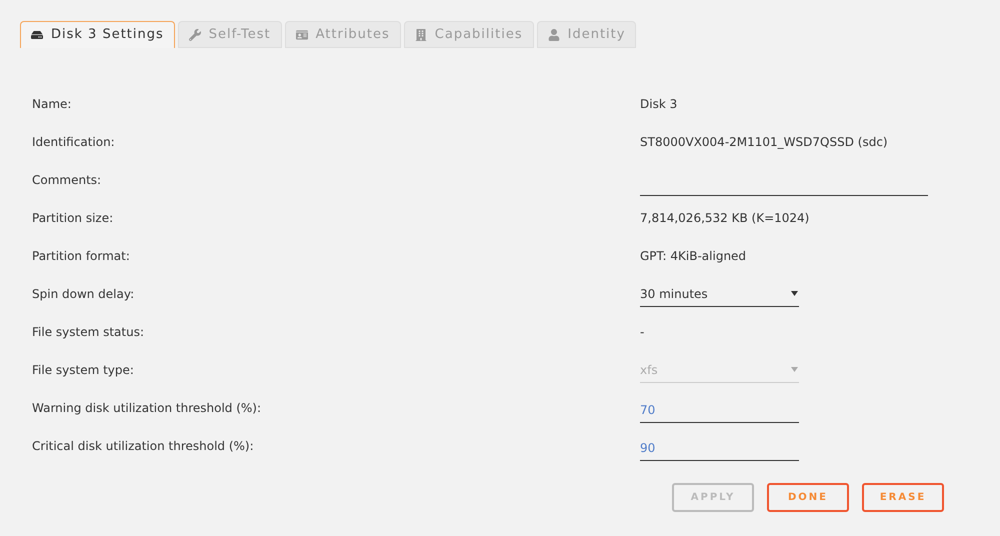 The width and height of the screenshot is (1000, 536). I want to click on setting-label: Critical disk utilization threshold (%):, so click(143, 446).